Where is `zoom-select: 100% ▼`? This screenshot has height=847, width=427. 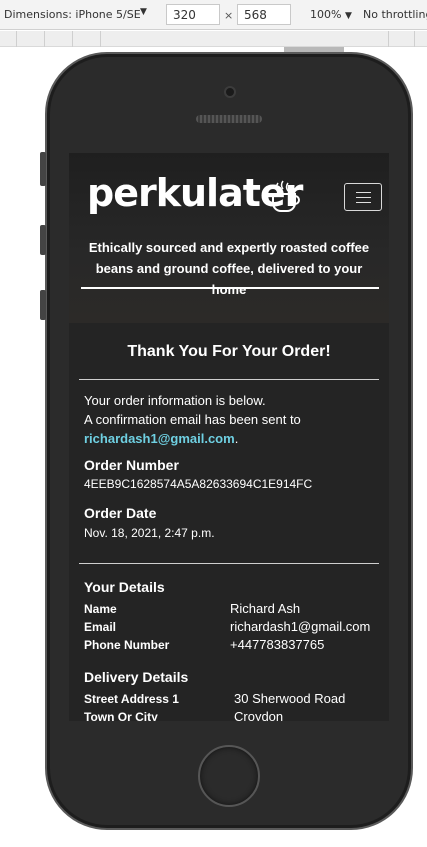 zoom-select: 100% ▼ is located at coordinates (331, 14).